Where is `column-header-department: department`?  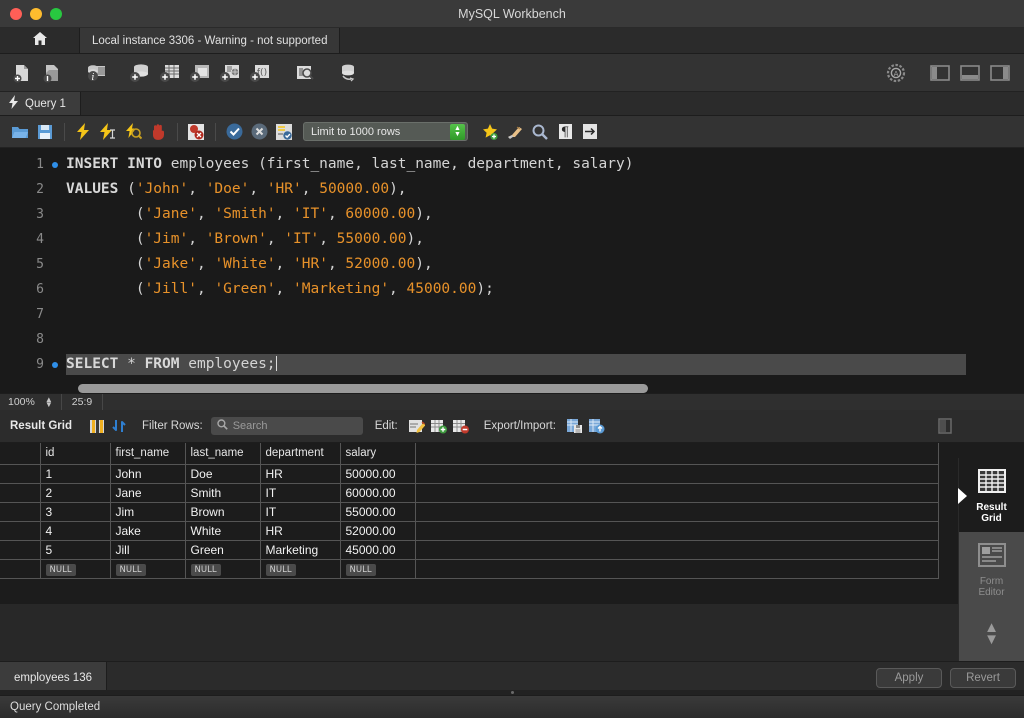 column-header-department: department is located at coordinates (300, 454).